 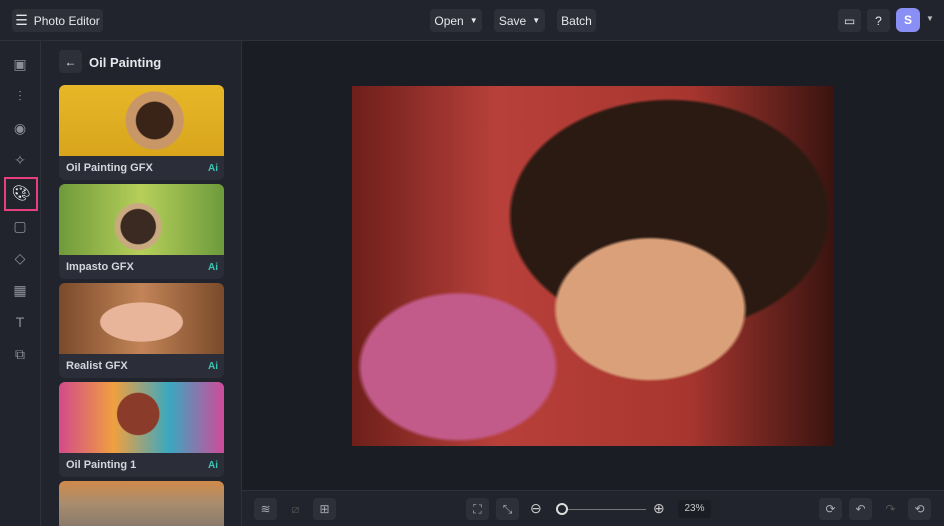 I want to click on batch-button: Batch, so click(x=576, y=20).